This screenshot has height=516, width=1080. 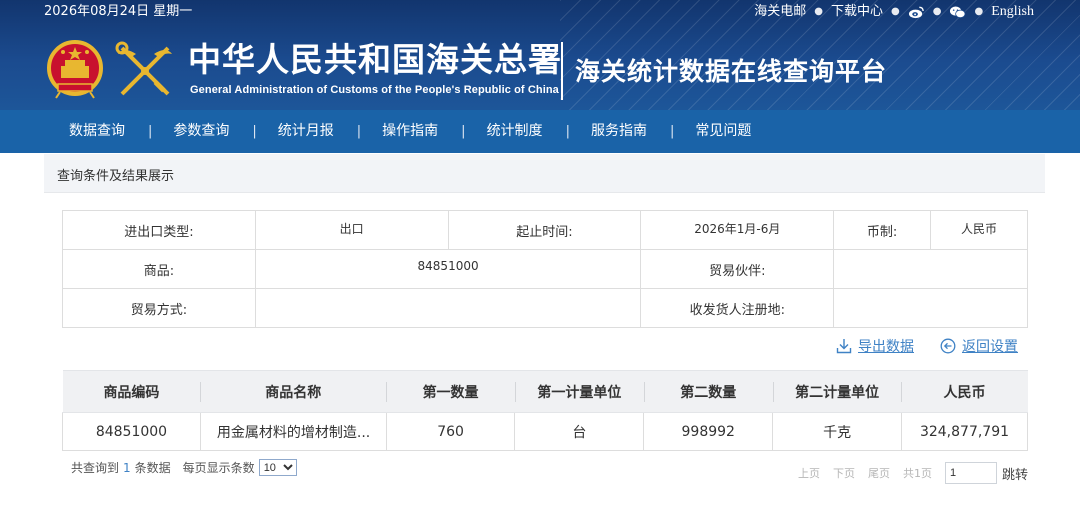 I want to click on brand-name-cn: 中华人民共和国海关总署, so click(x=375, y=59).